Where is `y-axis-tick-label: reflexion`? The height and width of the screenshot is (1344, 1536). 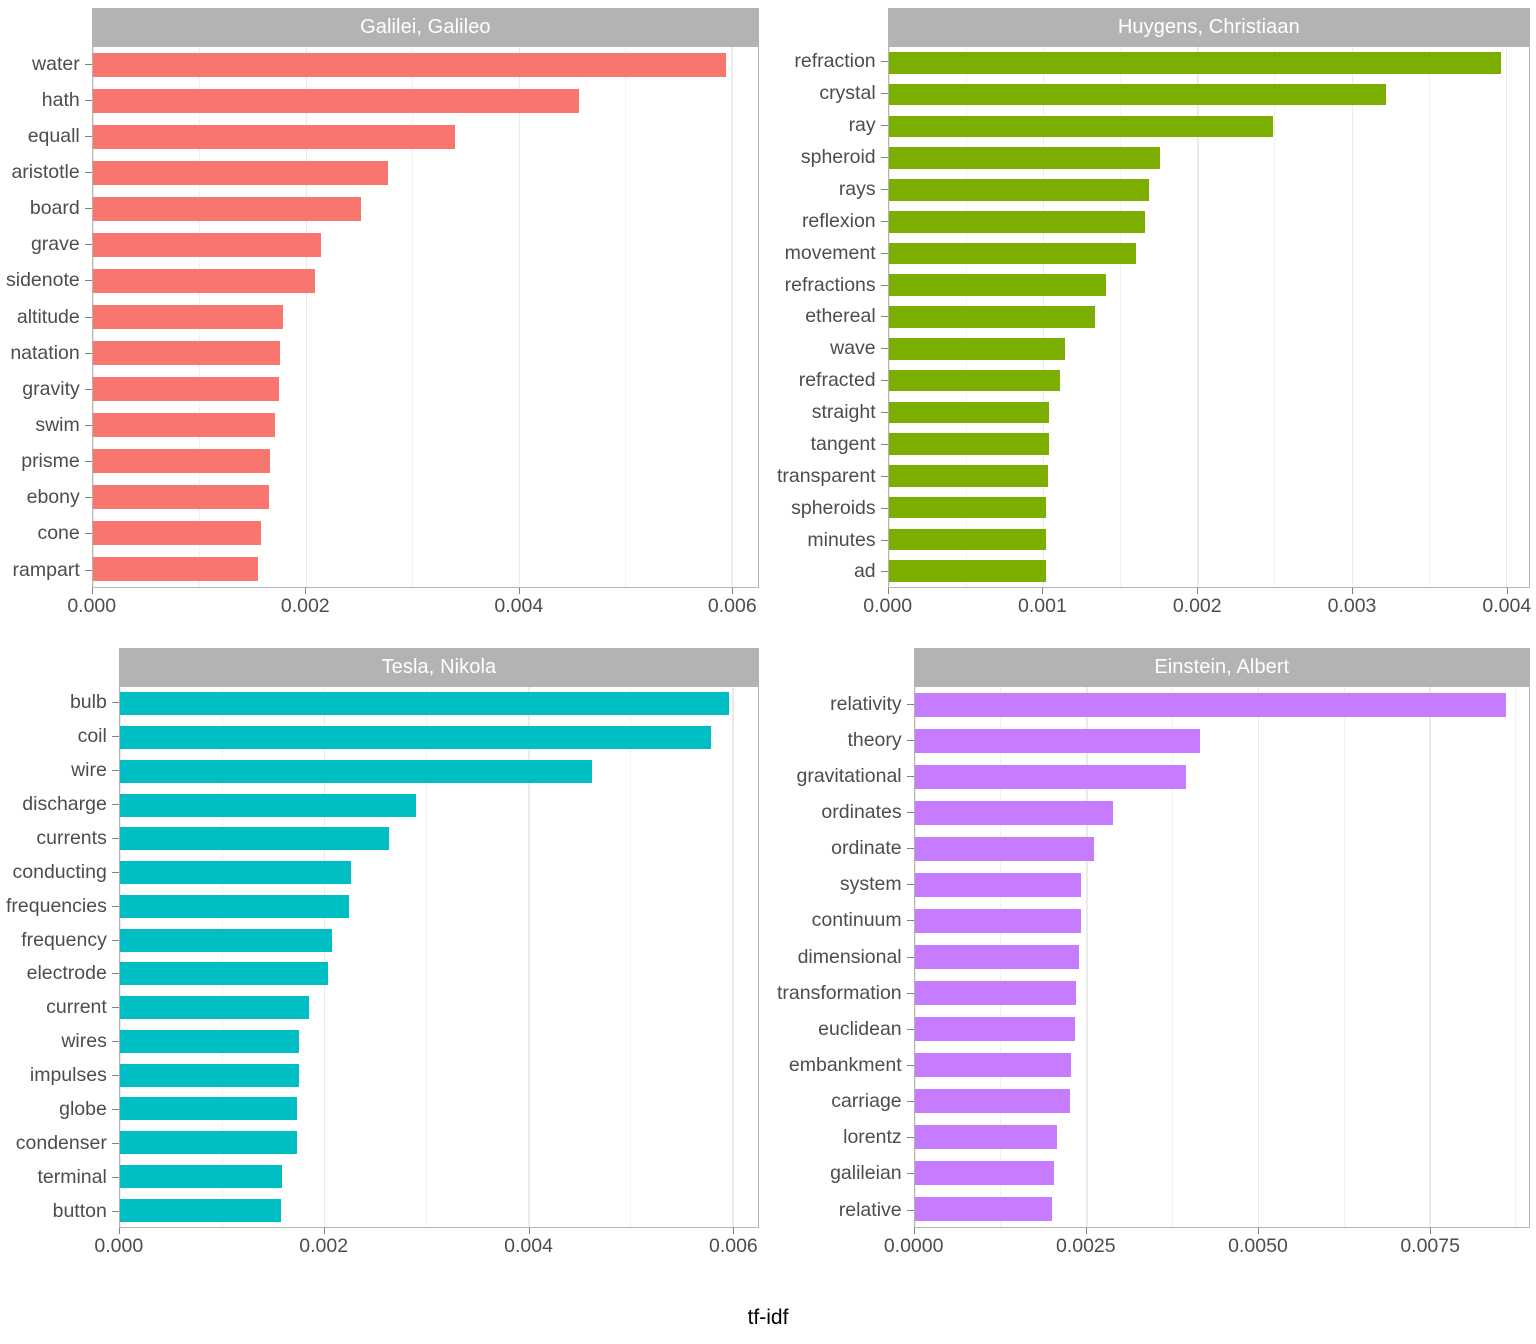 y-axis-tick-label: reflexion is located at coordinates (845, 221).